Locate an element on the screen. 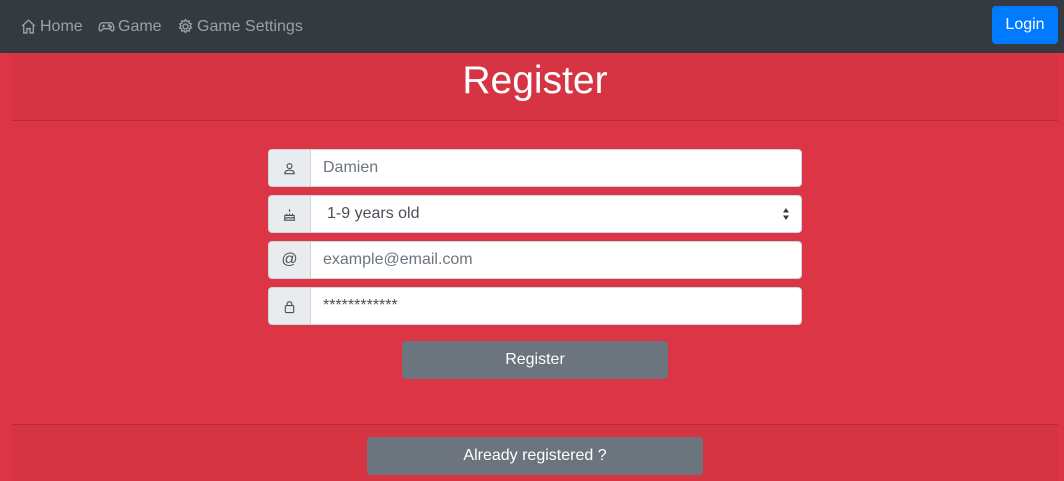 This screenshot has height=481, width=1064. nav-home-link: Home is located at coordinates (51, 26).